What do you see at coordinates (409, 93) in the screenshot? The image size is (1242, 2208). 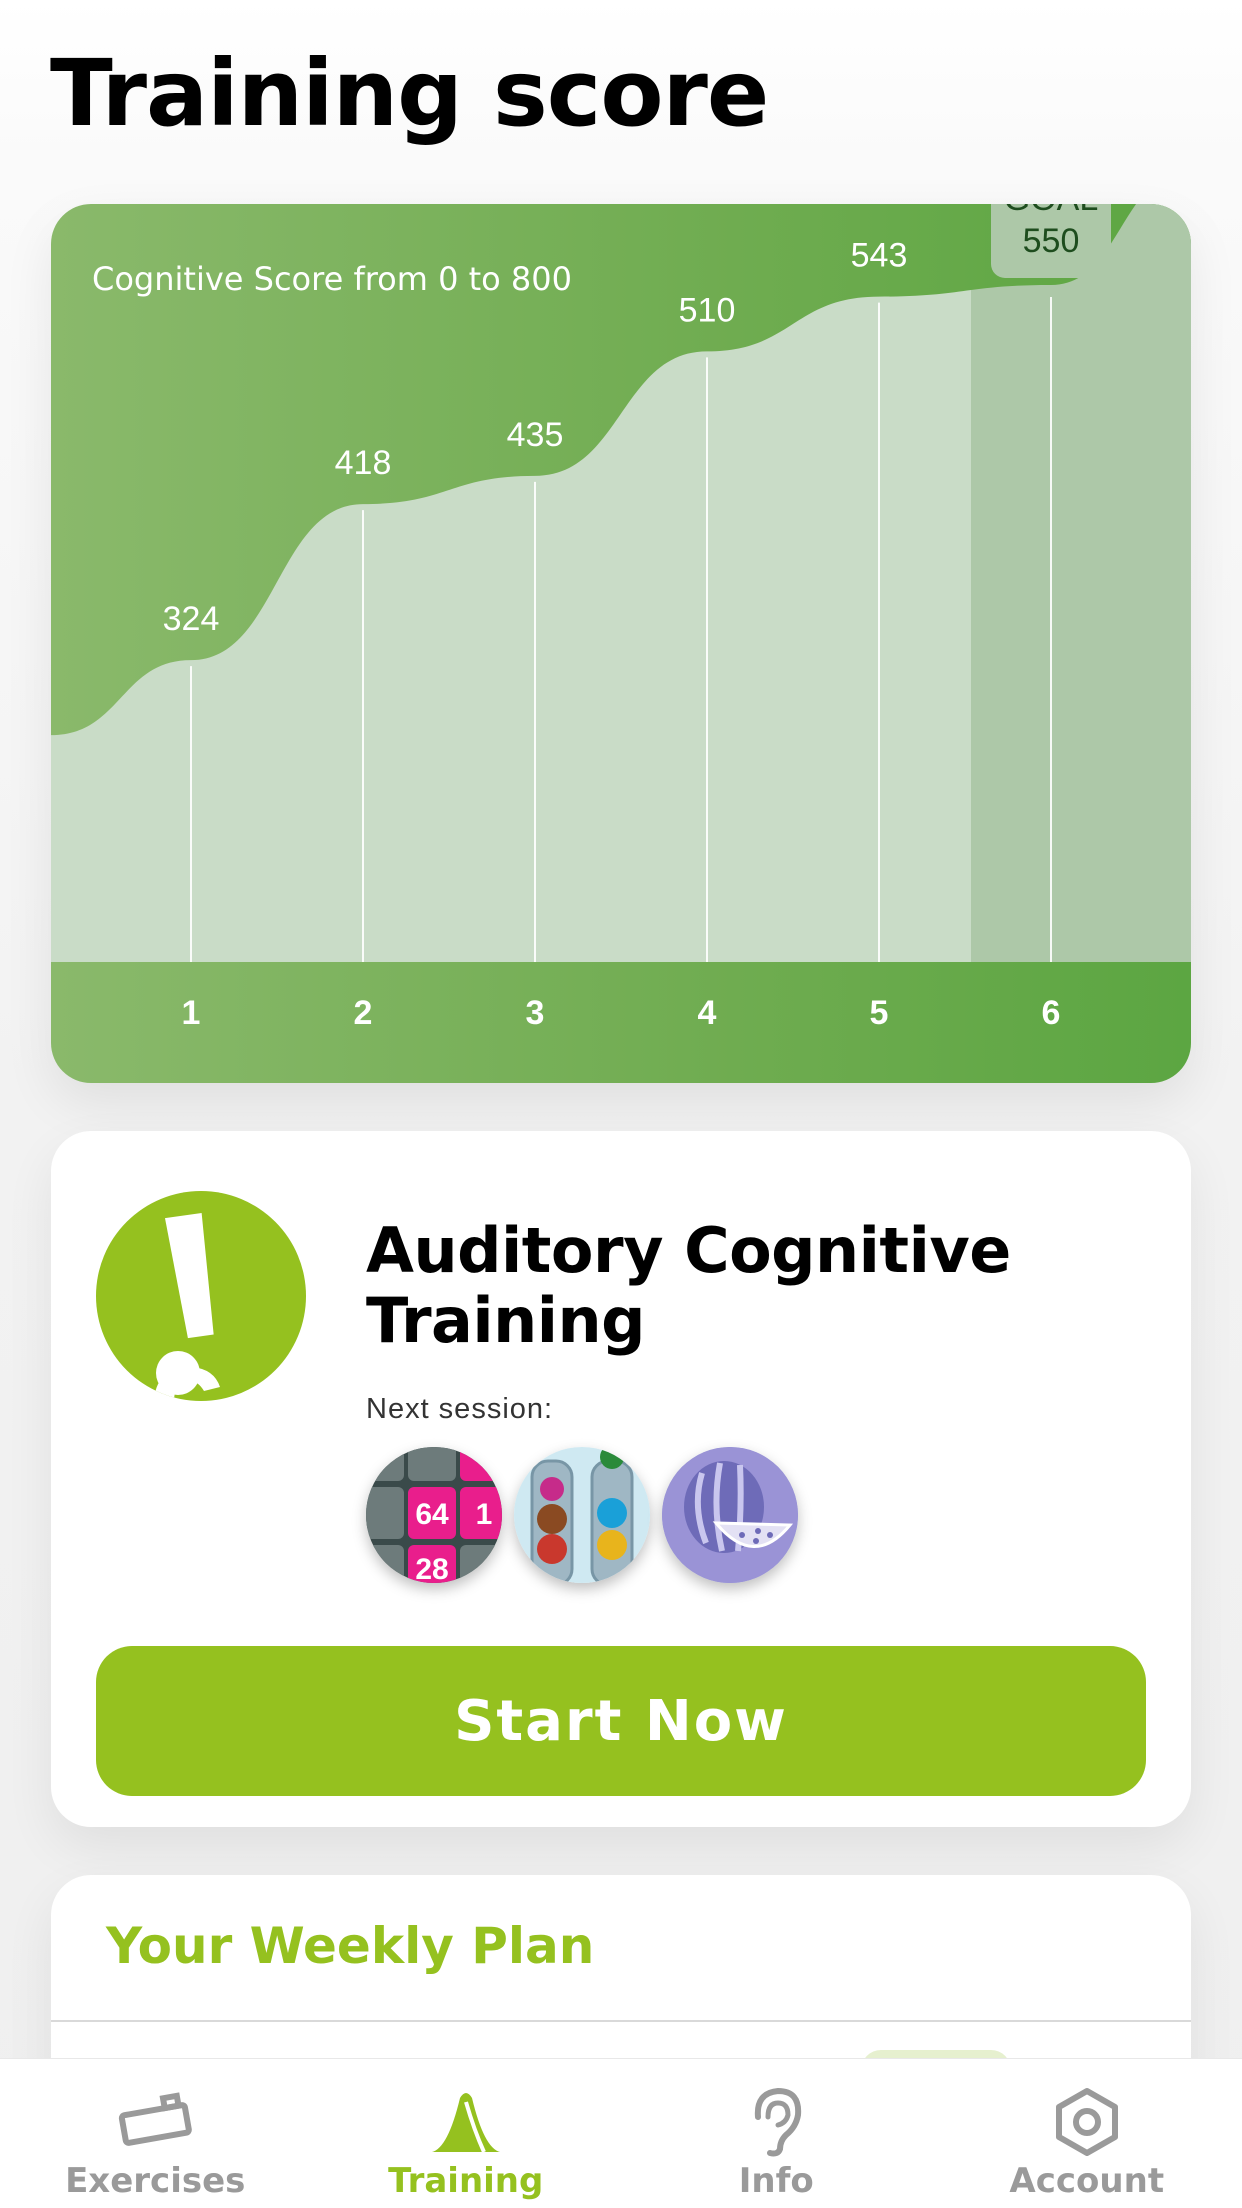 I see `page-title: Training score` at bounding box center [409, 93].